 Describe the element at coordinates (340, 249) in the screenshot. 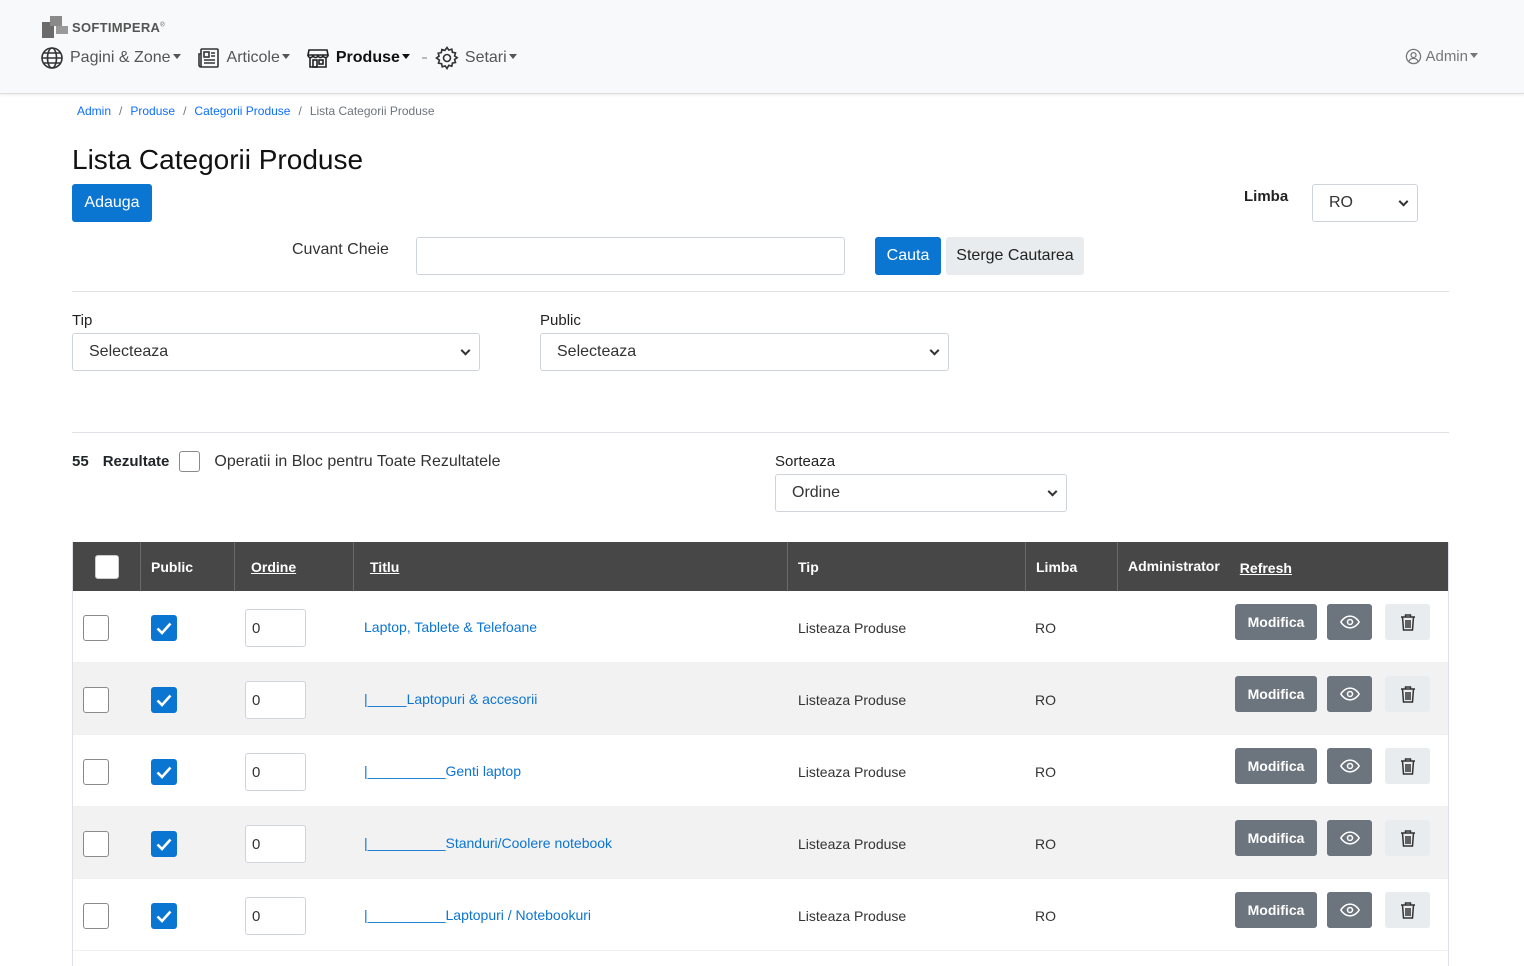

I see `keyword-label: Cuvant Cheie` at that location.